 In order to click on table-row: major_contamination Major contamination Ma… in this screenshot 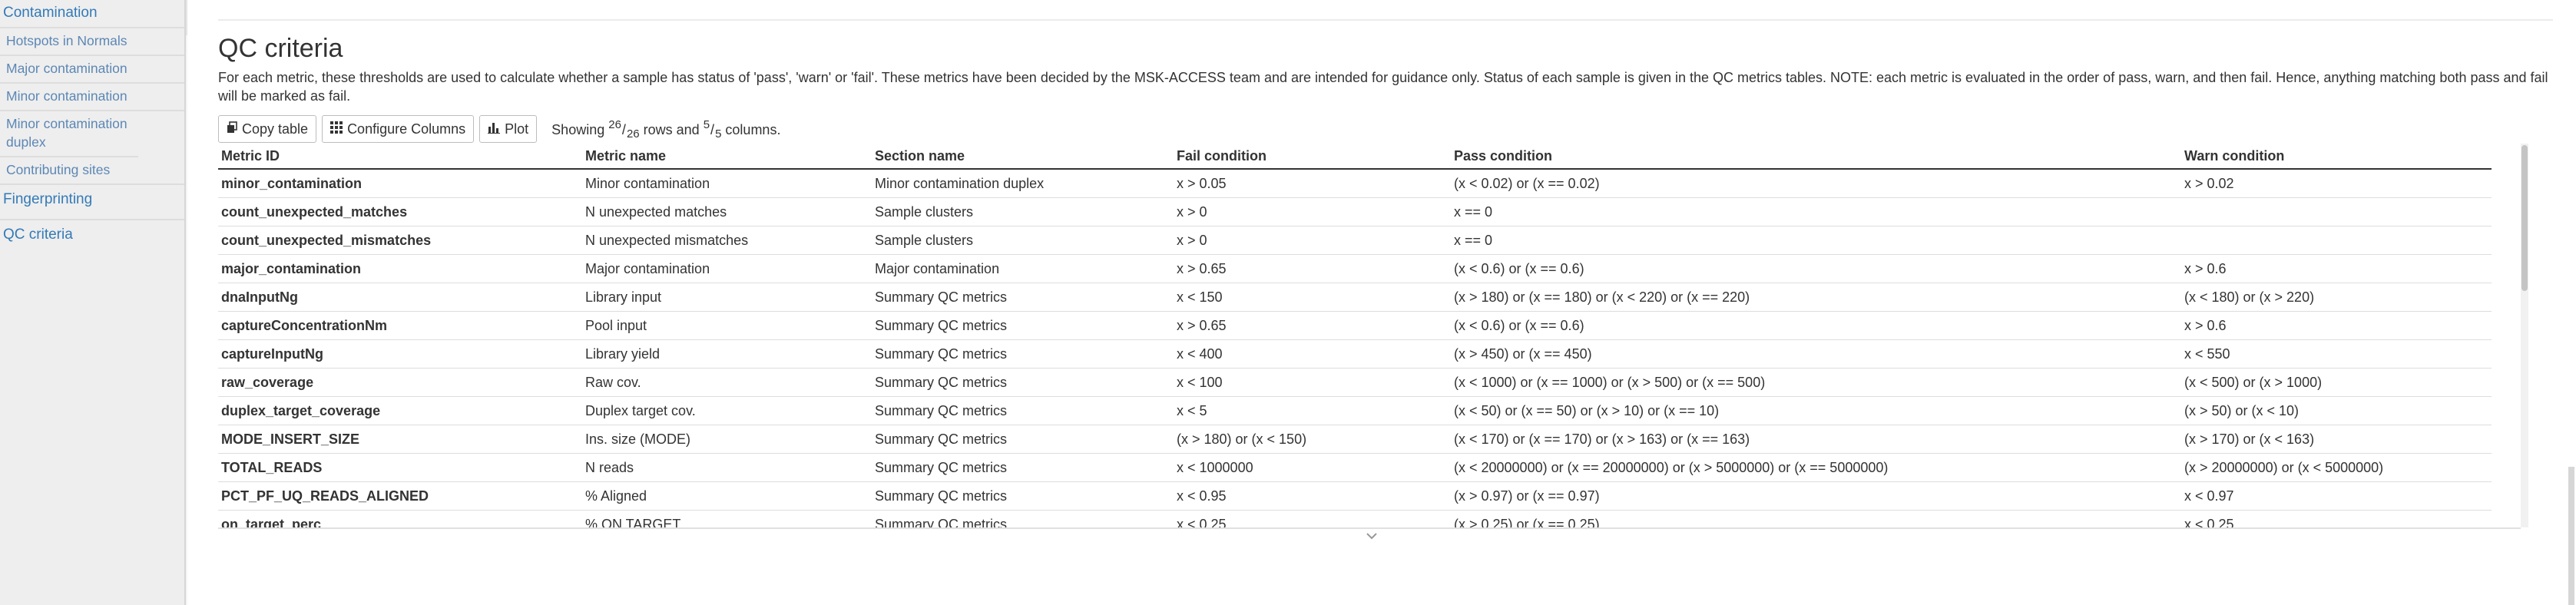, I will do `click(1355, 268)`.